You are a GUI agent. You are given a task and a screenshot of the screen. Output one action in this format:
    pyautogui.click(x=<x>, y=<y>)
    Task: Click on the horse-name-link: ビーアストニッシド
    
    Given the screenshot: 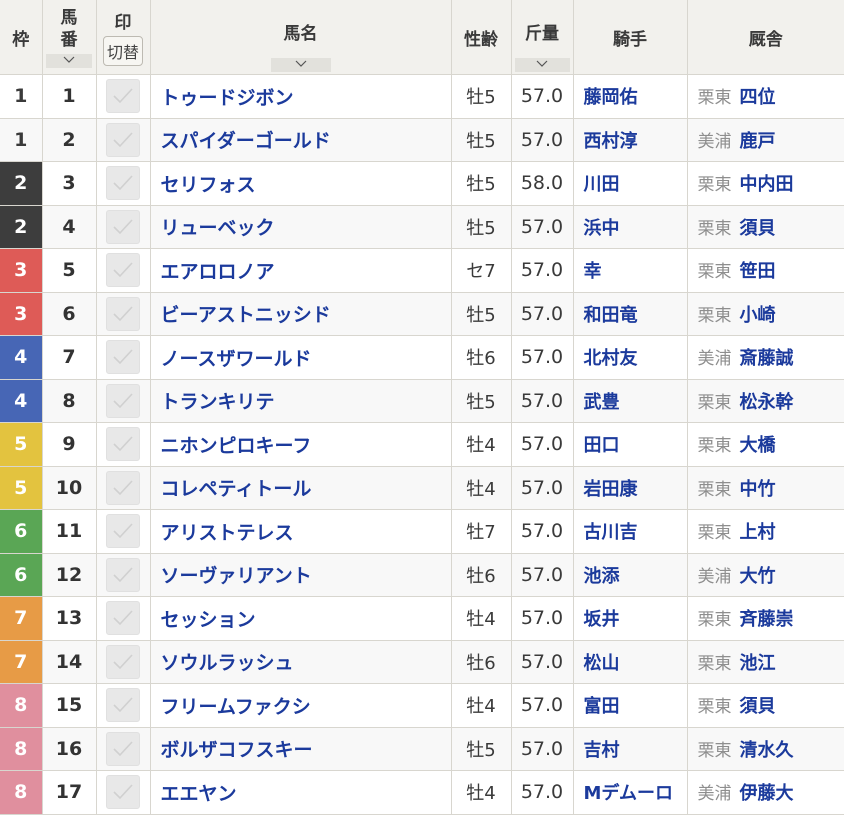 What is the action you would take?
    pyautogui.click(x=246, y=315)
    